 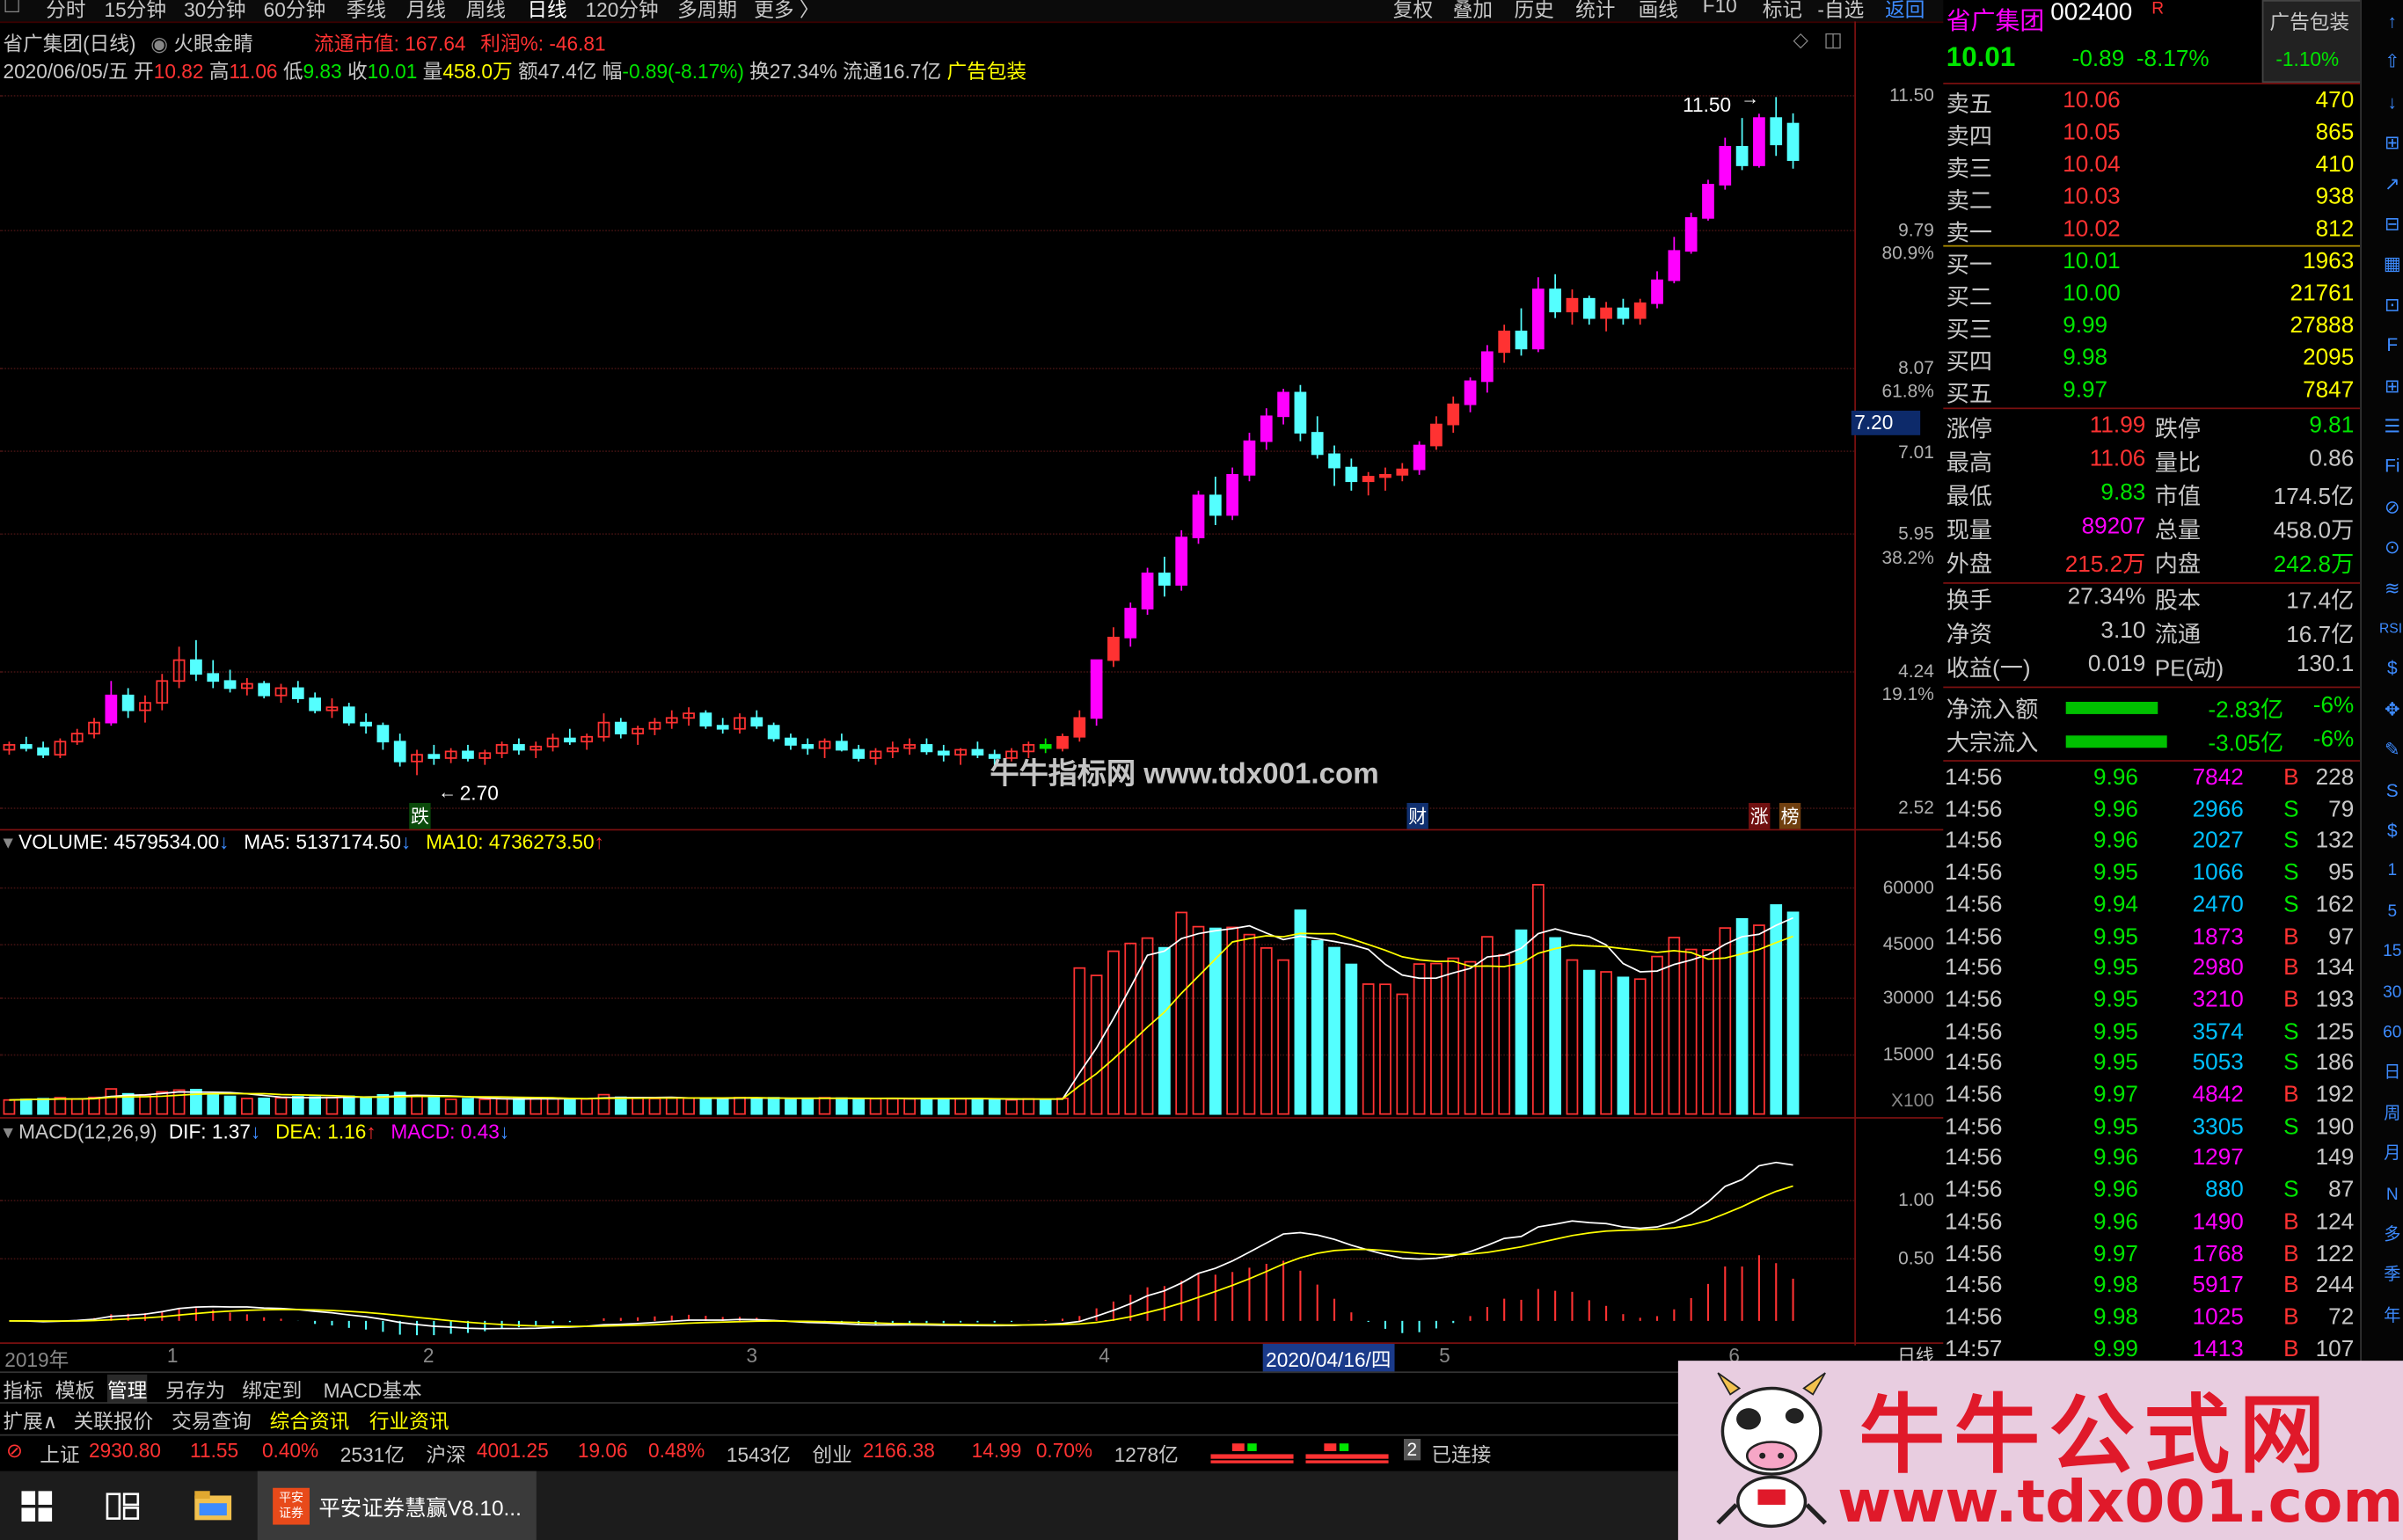 I want to click on volume-bar, so click(x=1640, y=1046).